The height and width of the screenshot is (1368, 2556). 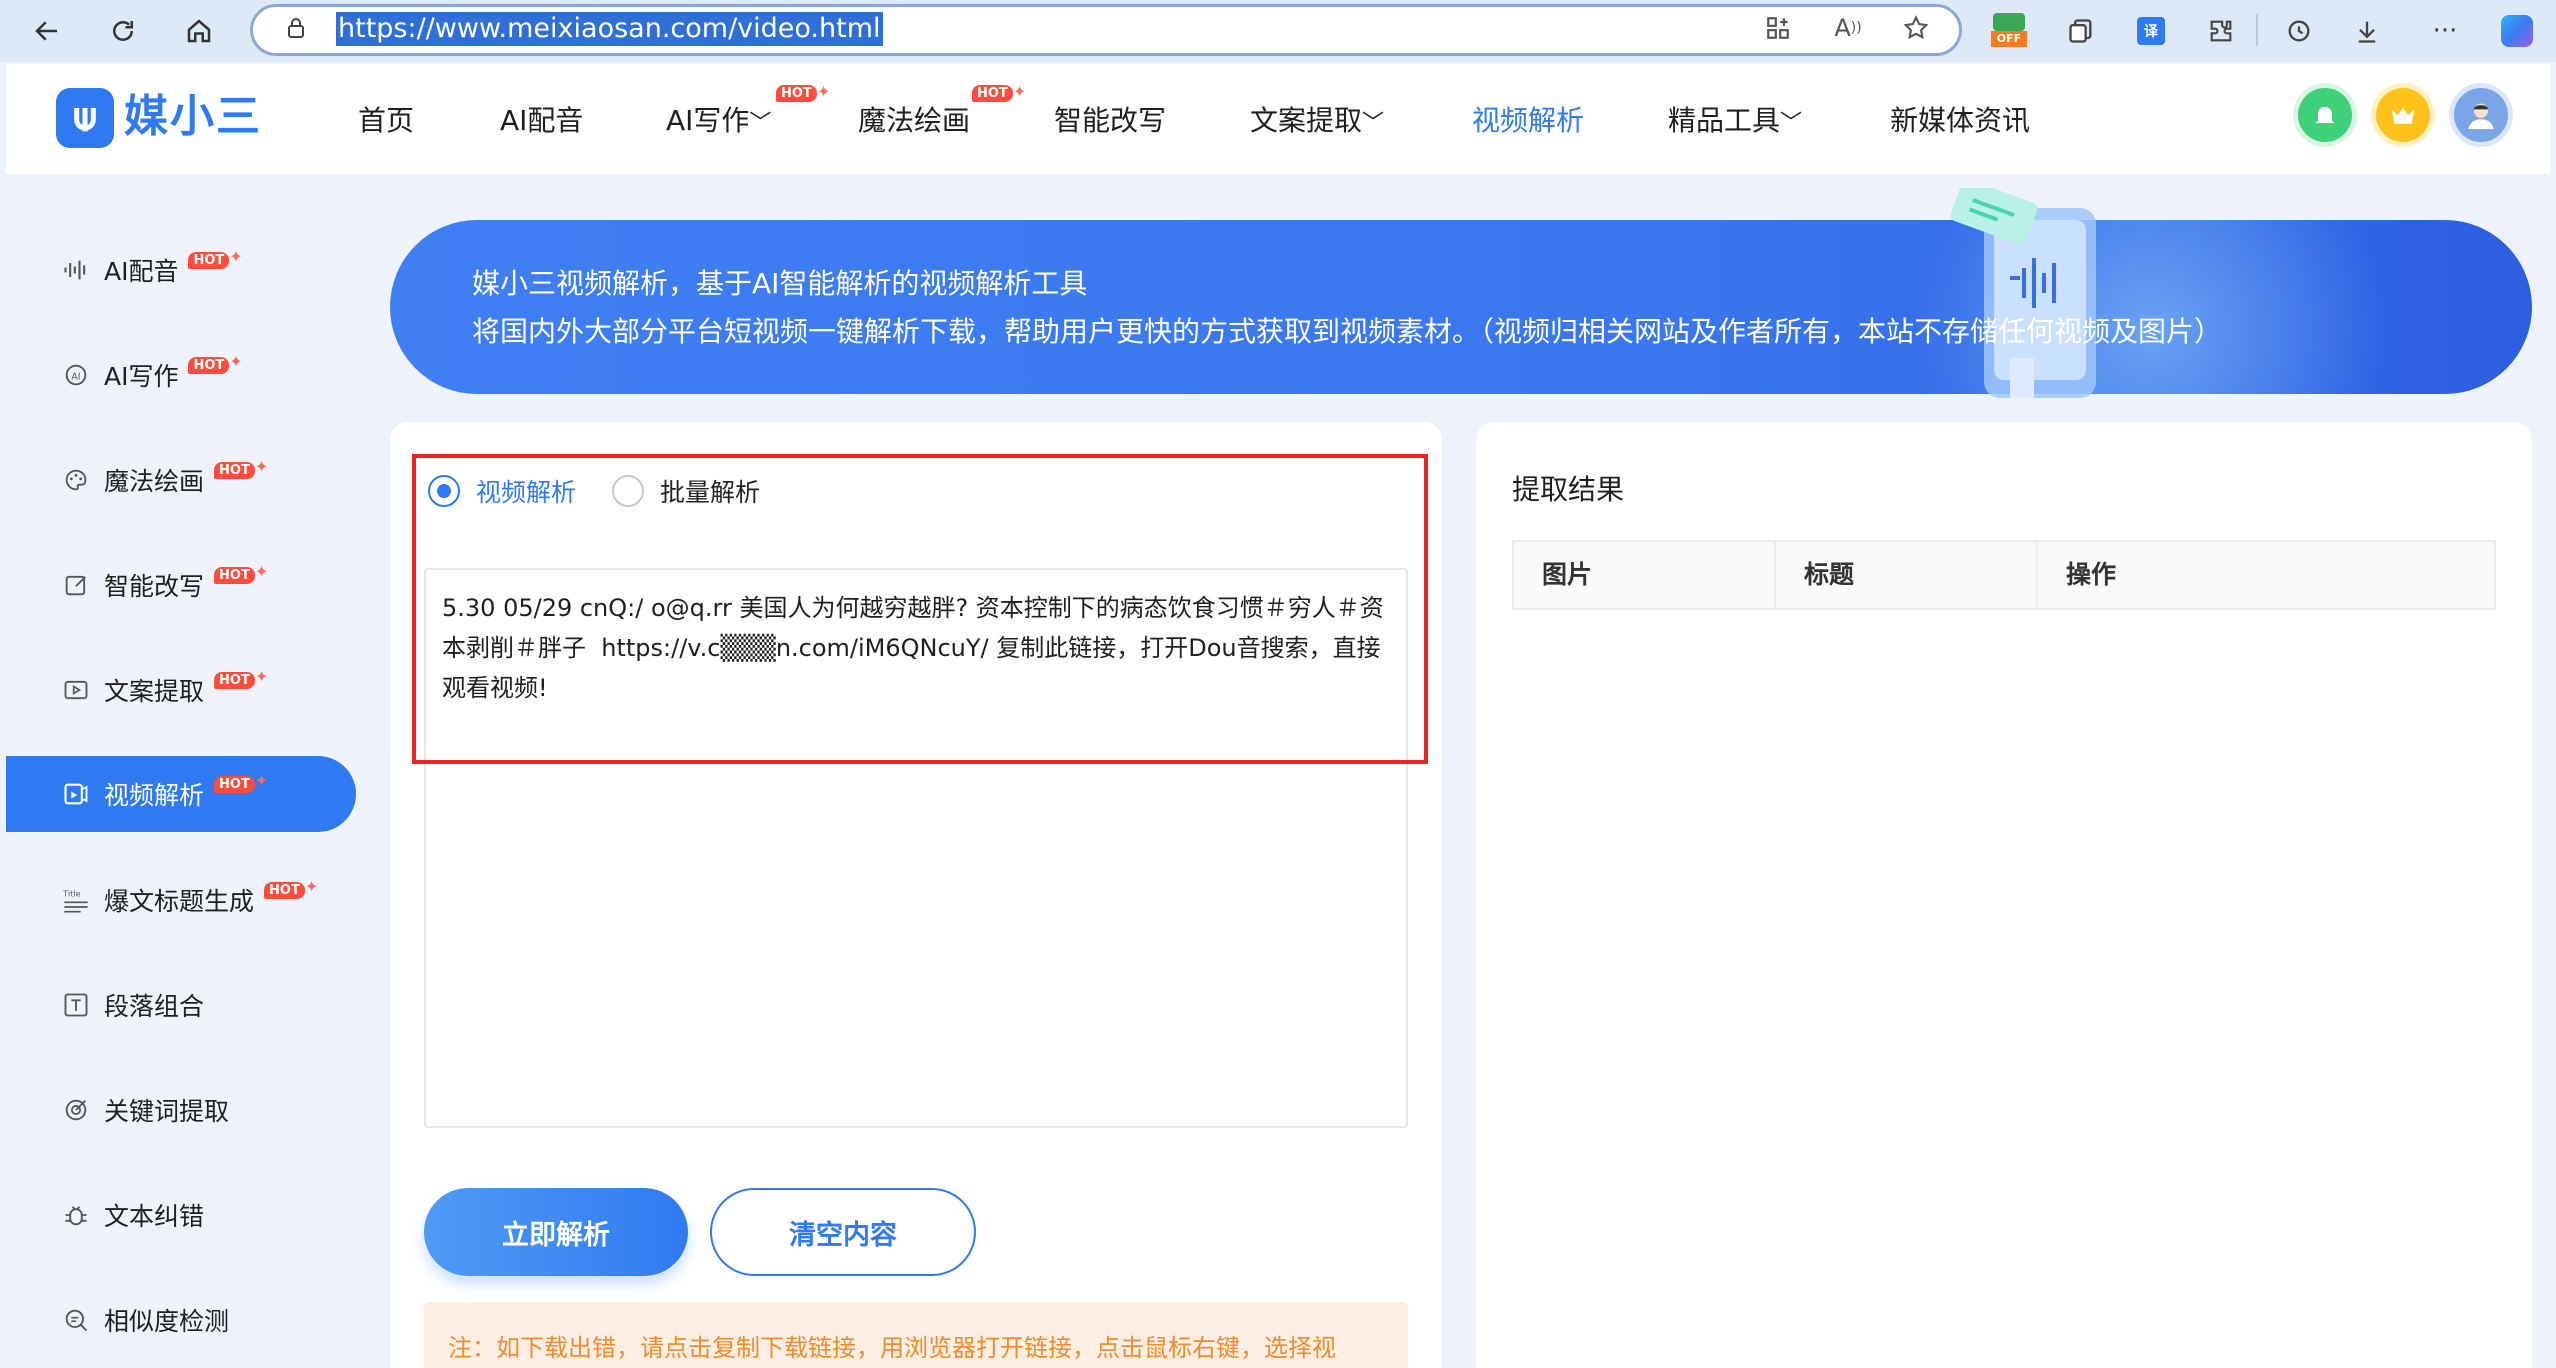 I want to click on sidebar-item-label: 魔法绘画, so click(x=154, y=481).